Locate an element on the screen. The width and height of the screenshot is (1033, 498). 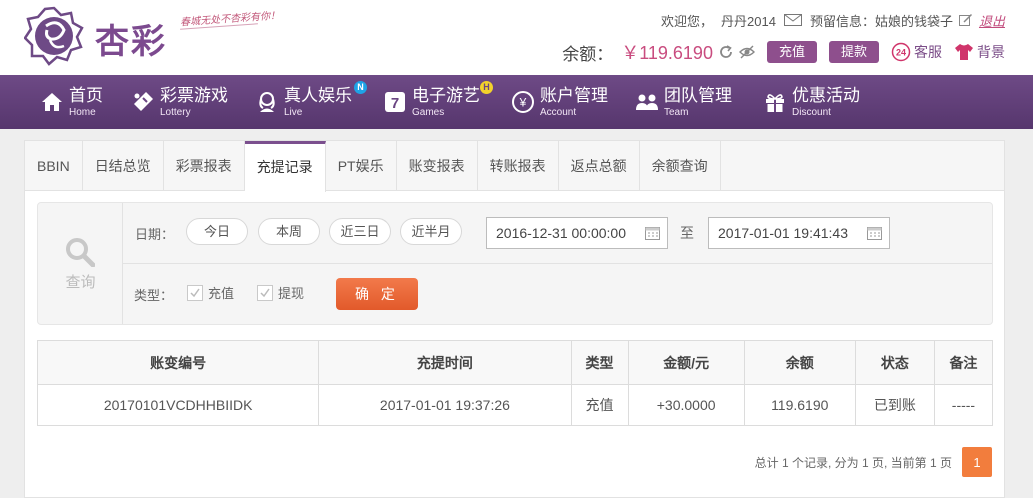
username: 丹丹2014 is located at coordinates (748, 21).